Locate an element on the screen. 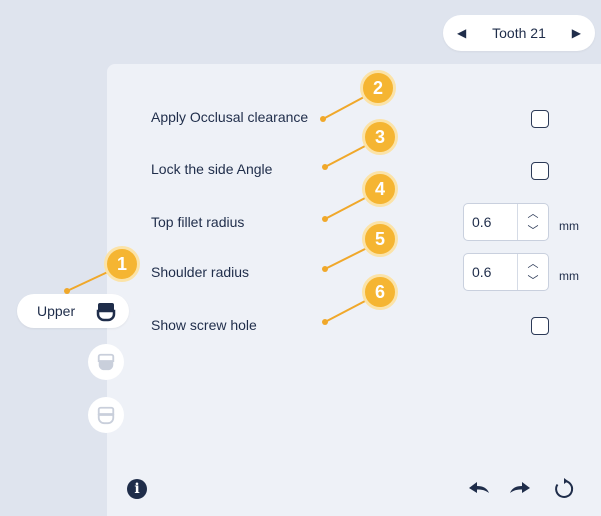 This screenshot has height=516, width=601. undo-icon is located at coordinates (479, 489).